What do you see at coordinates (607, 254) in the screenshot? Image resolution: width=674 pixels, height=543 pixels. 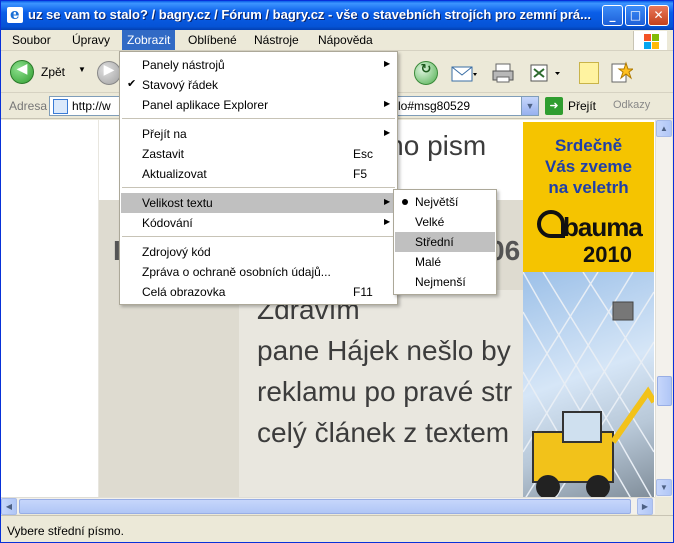 I see `ad-year: 2010` at bounding box center [607, 254].